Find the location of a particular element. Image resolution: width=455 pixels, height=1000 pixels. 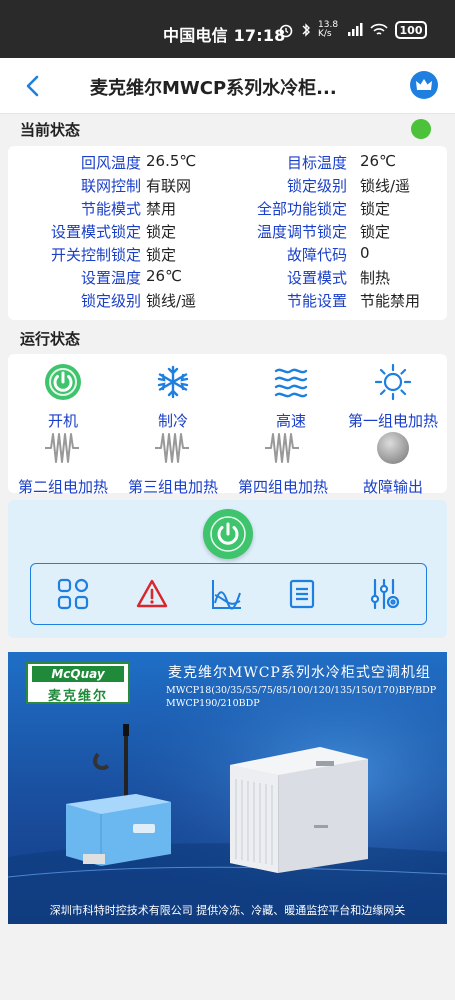

energy-setting-label: 节能设置 is located at coordinates (316, 301).